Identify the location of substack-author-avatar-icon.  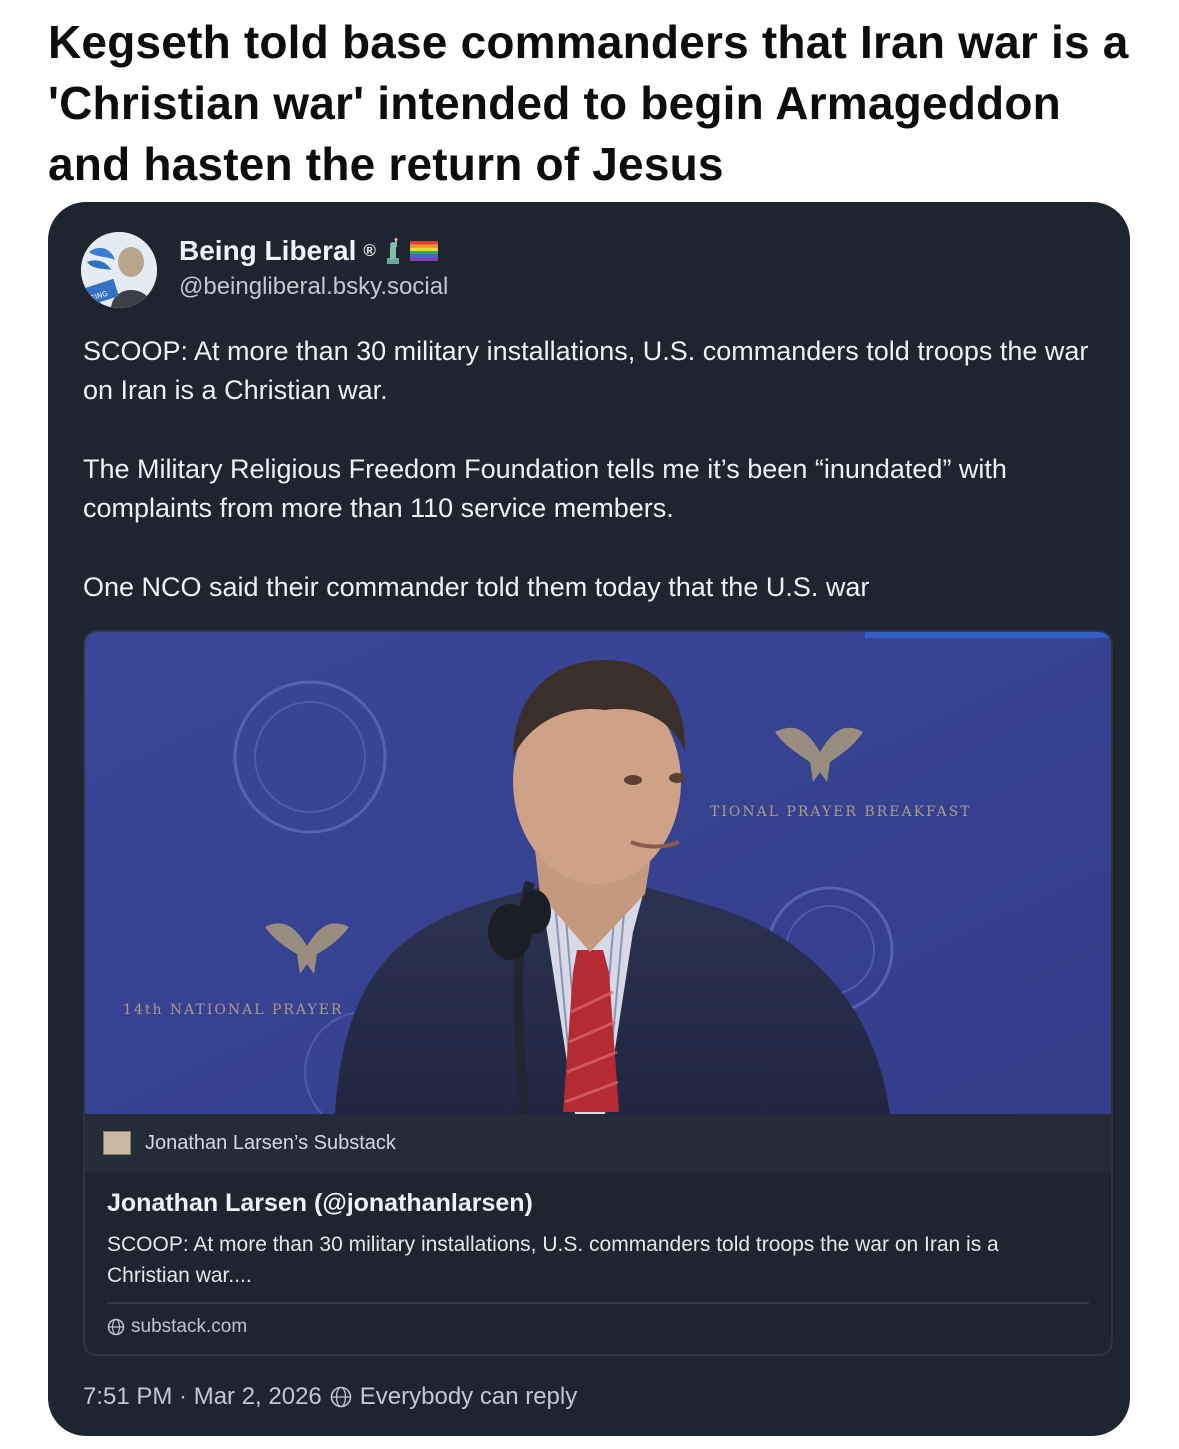
(117, 1143).